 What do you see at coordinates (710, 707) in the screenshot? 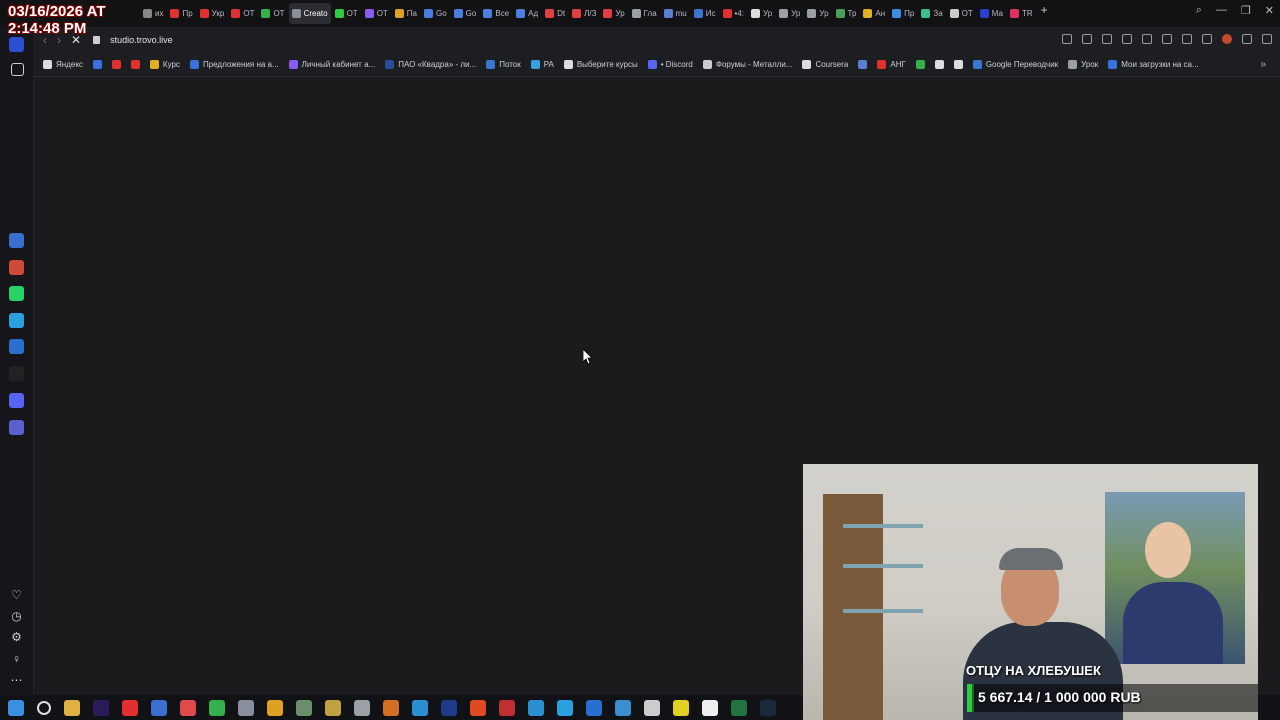
I see `notepad-icon` at bounding box center [710, 707].